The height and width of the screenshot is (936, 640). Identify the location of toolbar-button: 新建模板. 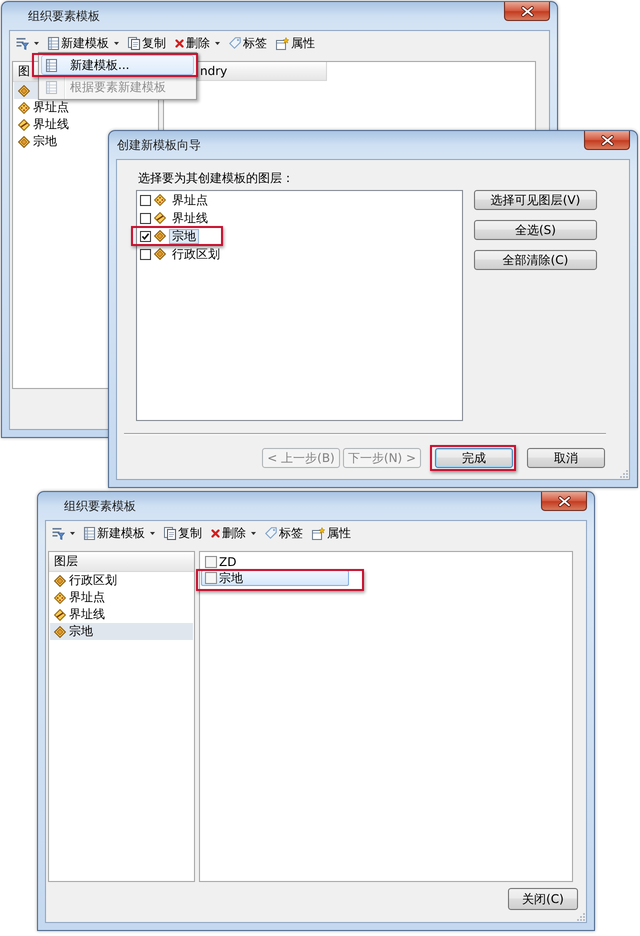
(119, 533).